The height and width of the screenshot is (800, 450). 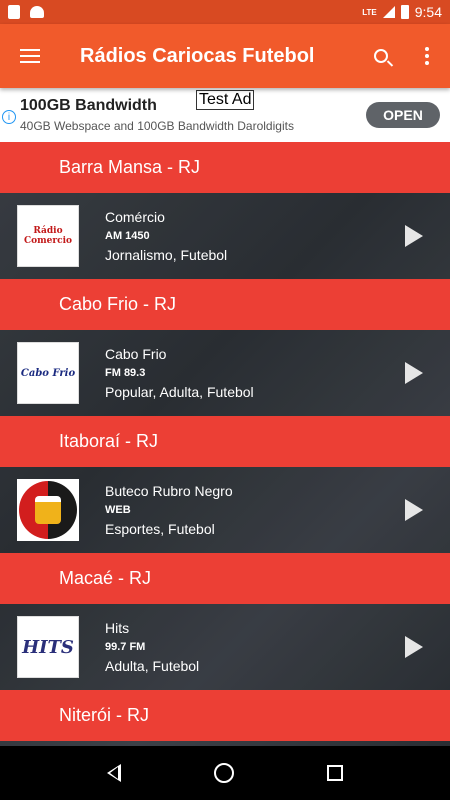 What do you see at coordinates (37, 12) in the screenshot?
I see `android-icon` at bounding box center [37, 12].